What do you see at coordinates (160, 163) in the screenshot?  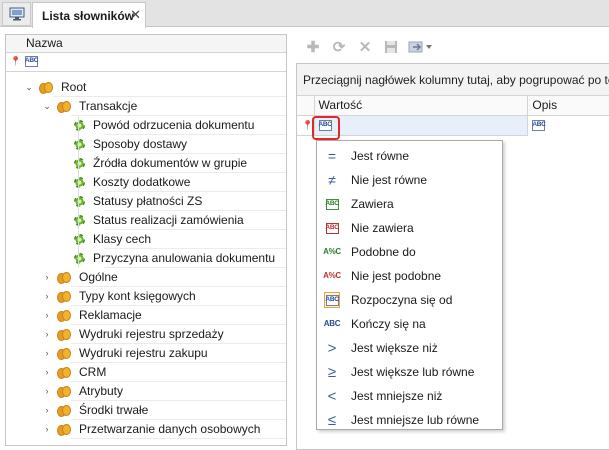 I see `tree-item-dictionary: Źródła dokumentów w grupie` at bounding box center [160, 163].